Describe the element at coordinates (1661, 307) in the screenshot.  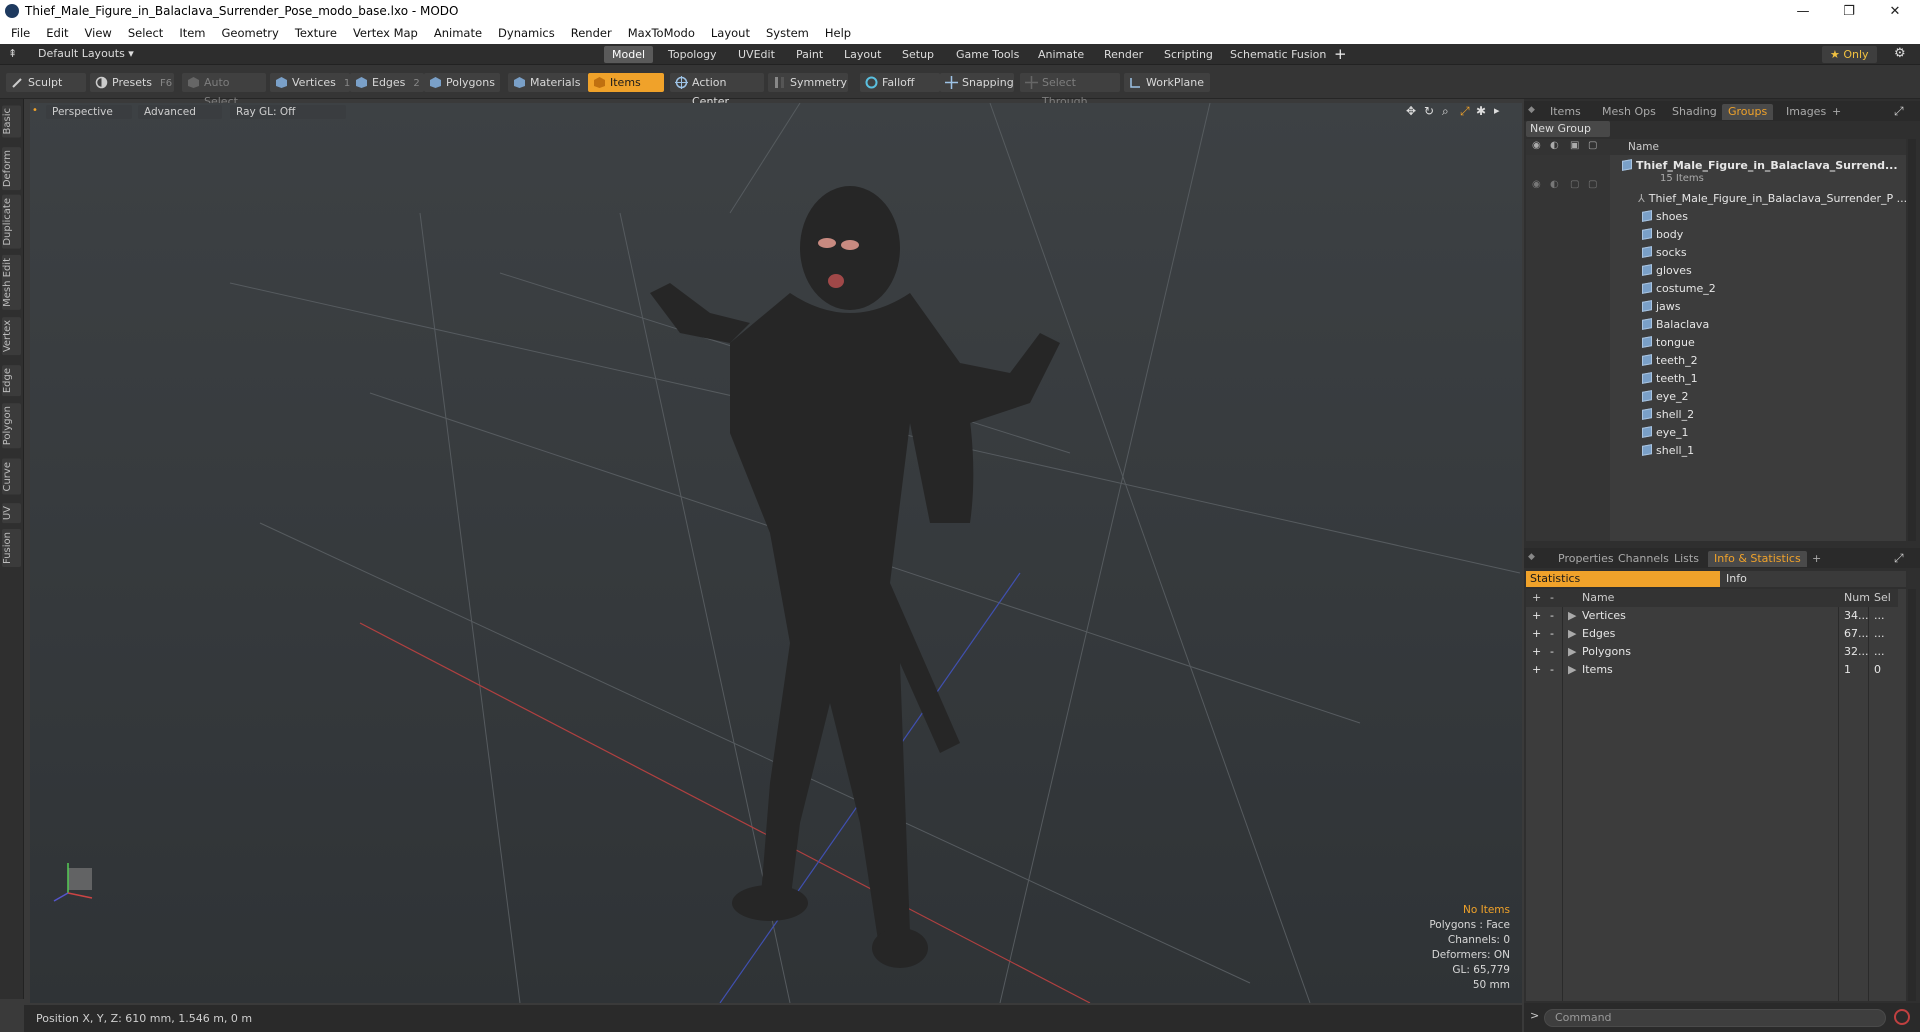
I see `list-item: jaws` at that location.